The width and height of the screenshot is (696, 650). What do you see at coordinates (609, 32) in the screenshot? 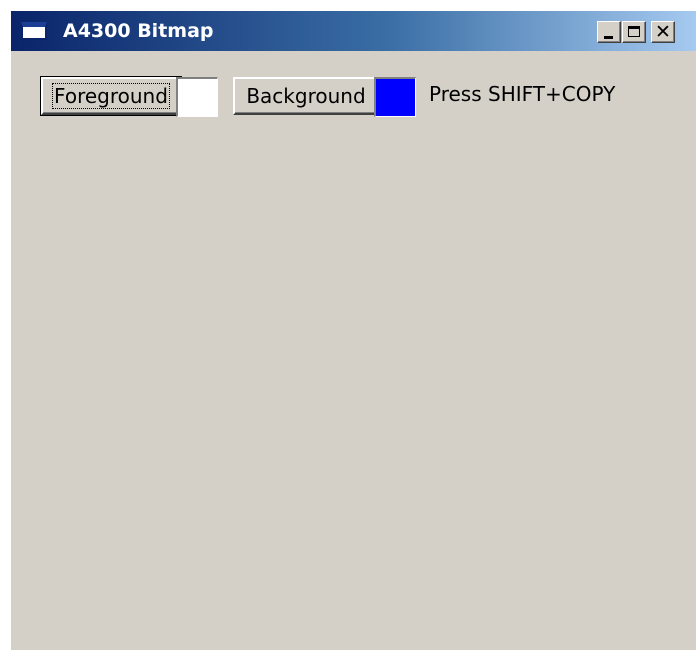
I see `minimize-button` at bounding box center [609, 32].